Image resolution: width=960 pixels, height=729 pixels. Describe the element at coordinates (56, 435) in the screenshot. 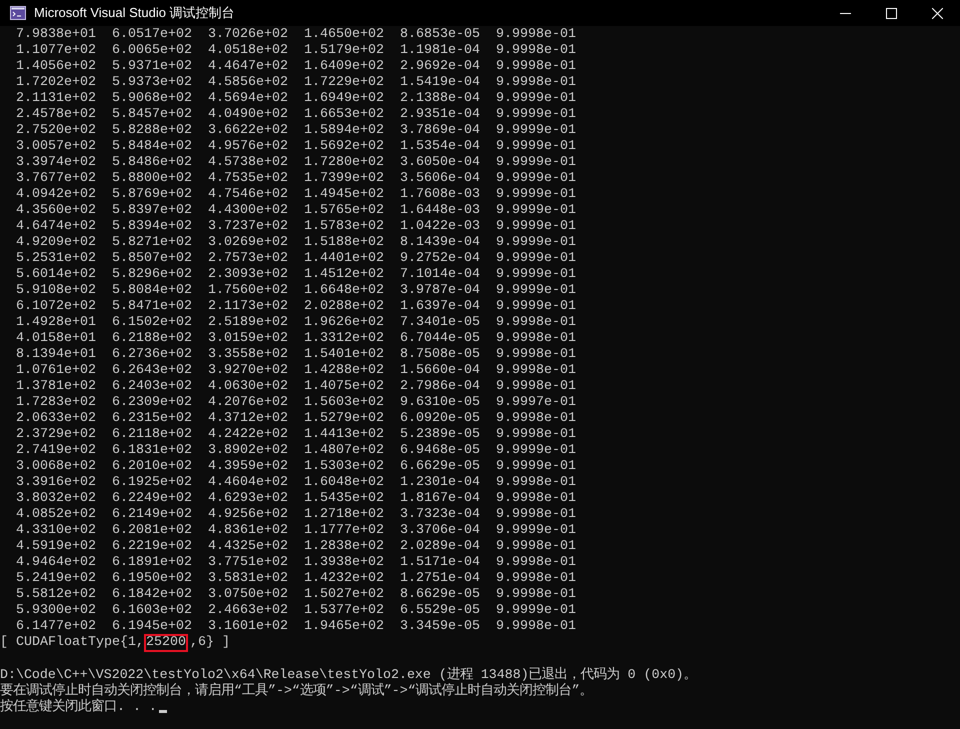

I see `value-text: 2.3729e+02` at that location.